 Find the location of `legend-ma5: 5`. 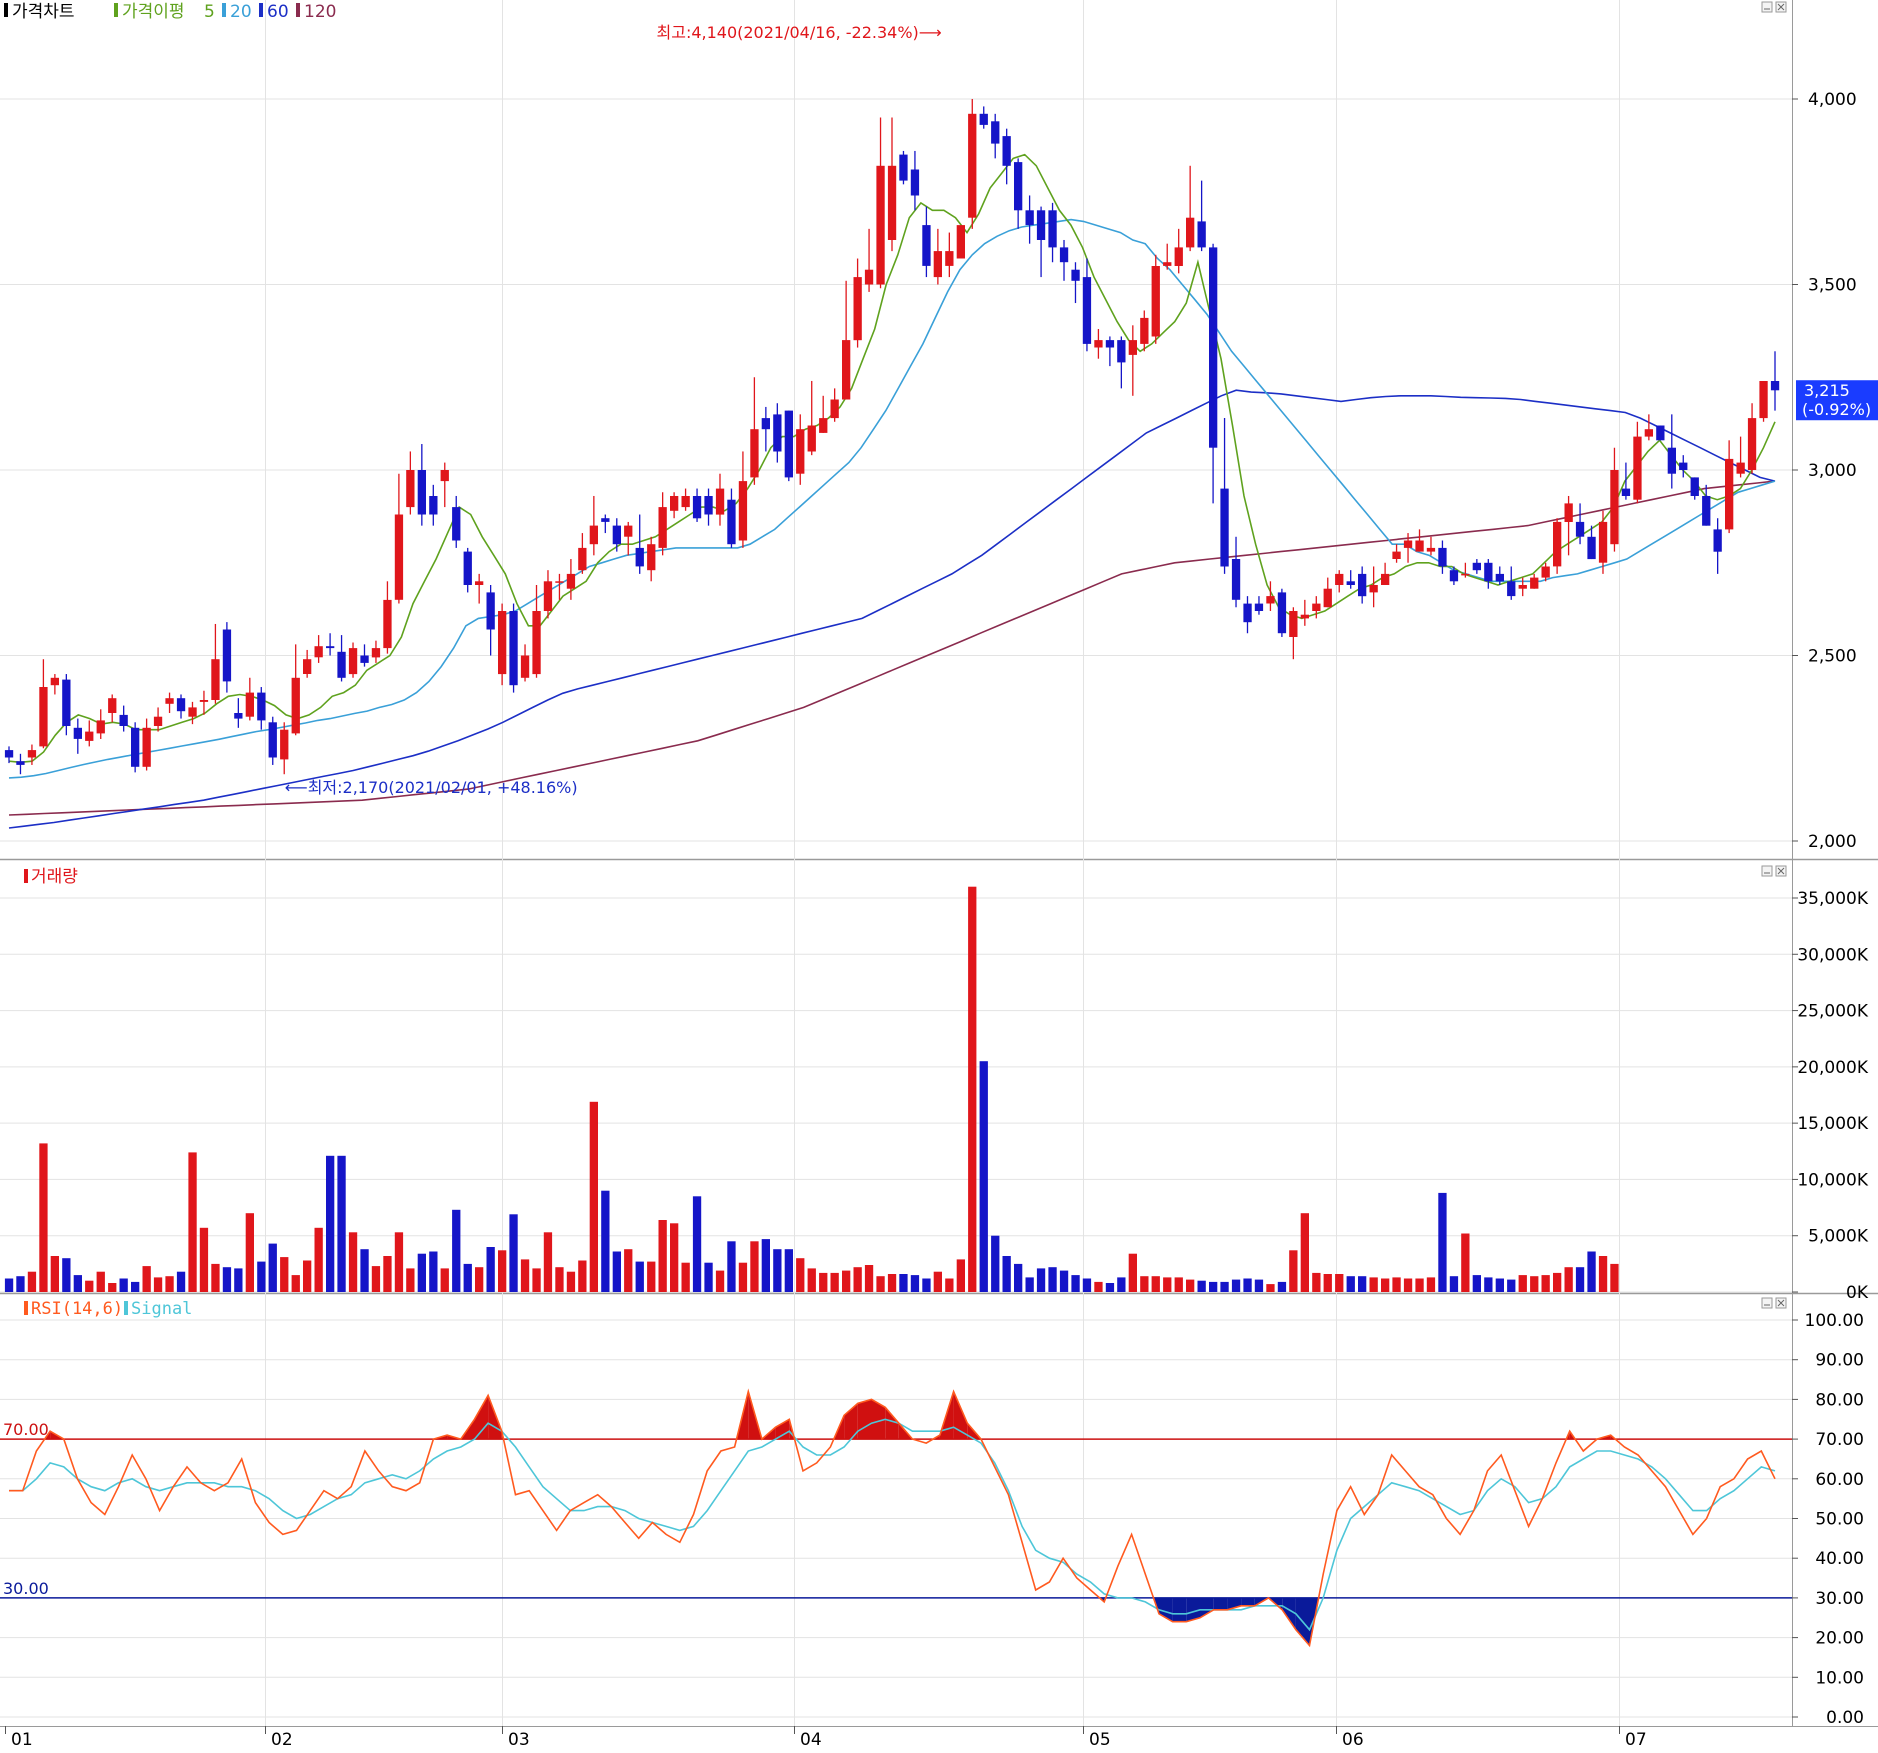

legend-ma5: 5 is located at coordinates (209, 12).